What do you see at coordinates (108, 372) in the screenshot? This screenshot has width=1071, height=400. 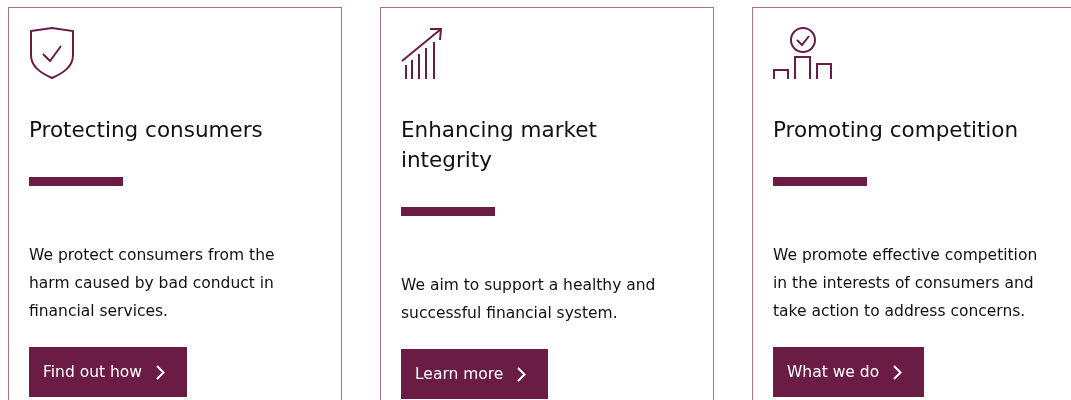 I see `card-button: Find out how` at bounding box center [108, 372].